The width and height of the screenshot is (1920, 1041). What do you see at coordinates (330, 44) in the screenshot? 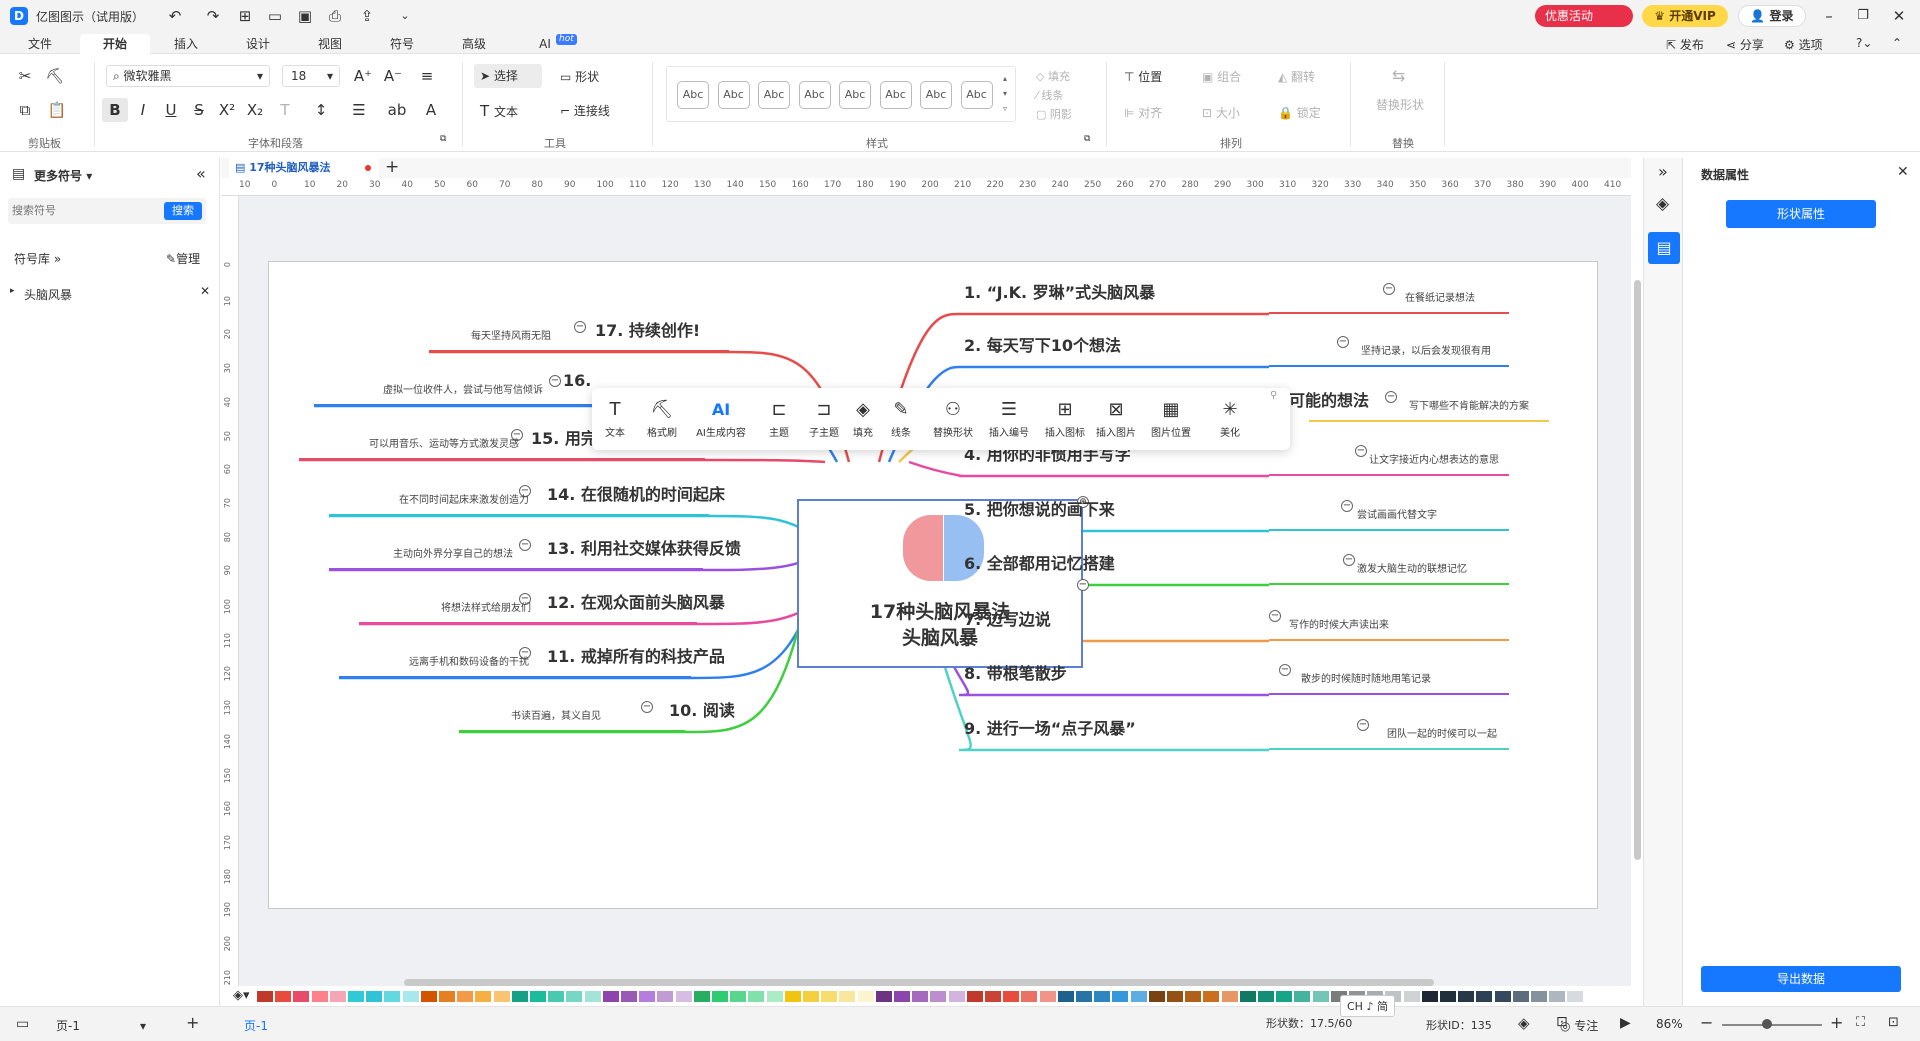
I see `tab-view: 视图` at bounding box center [330, 44].